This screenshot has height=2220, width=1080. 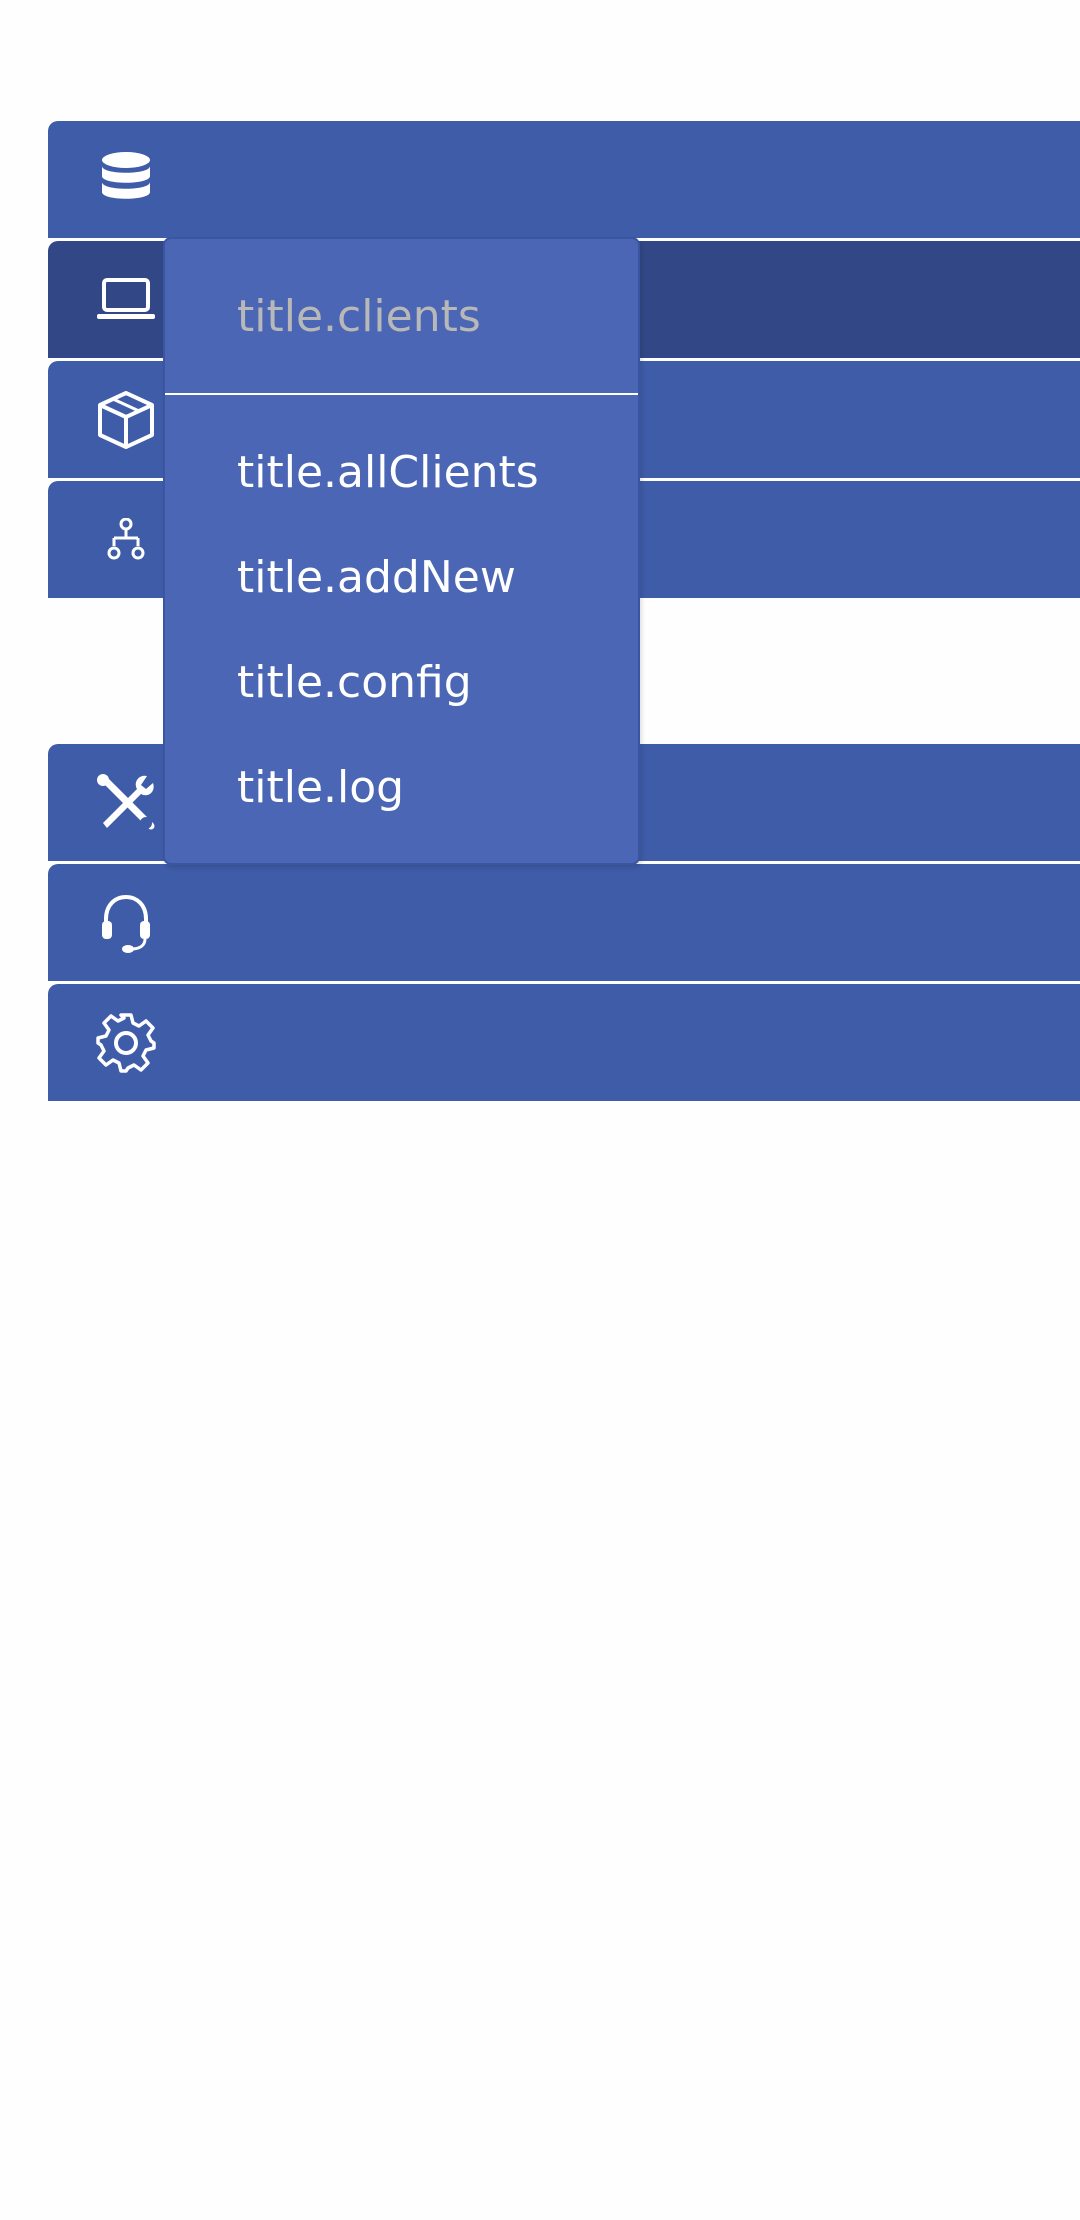 I want to click on dropdown-title: title.clients, so click(x=359, y=316).